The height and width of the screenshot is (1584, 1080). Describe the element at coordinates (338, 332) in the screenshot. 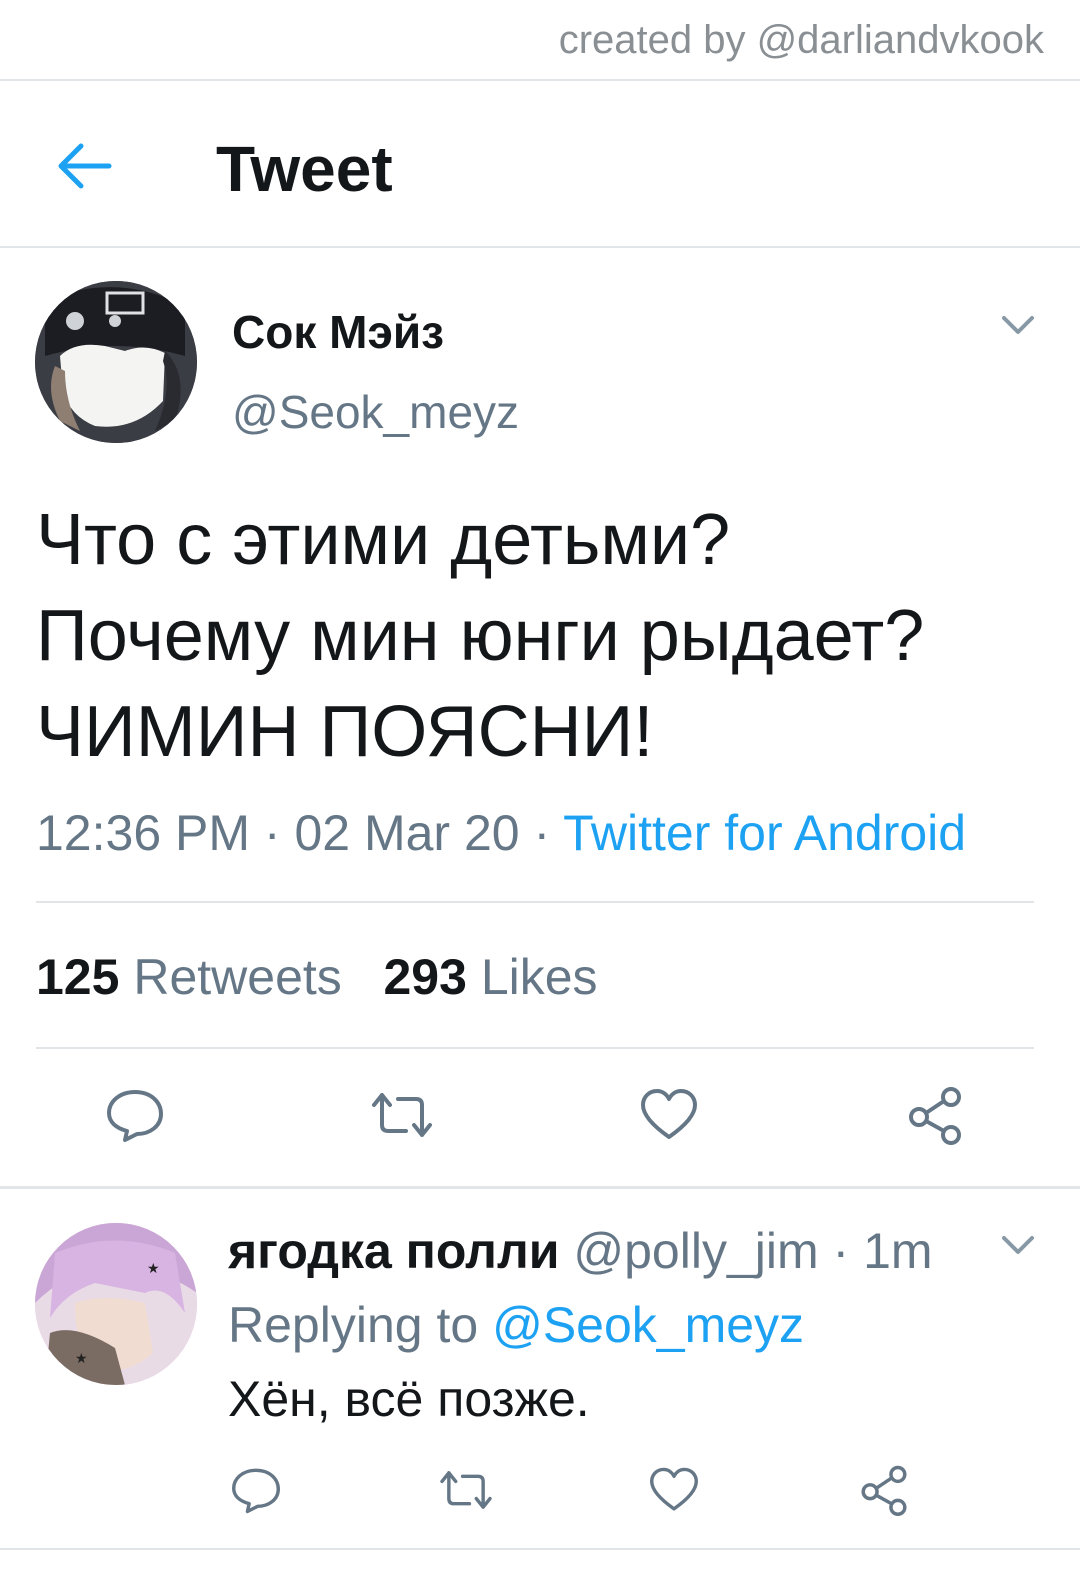

I see `display-name: Сок Мэйз` at that location.